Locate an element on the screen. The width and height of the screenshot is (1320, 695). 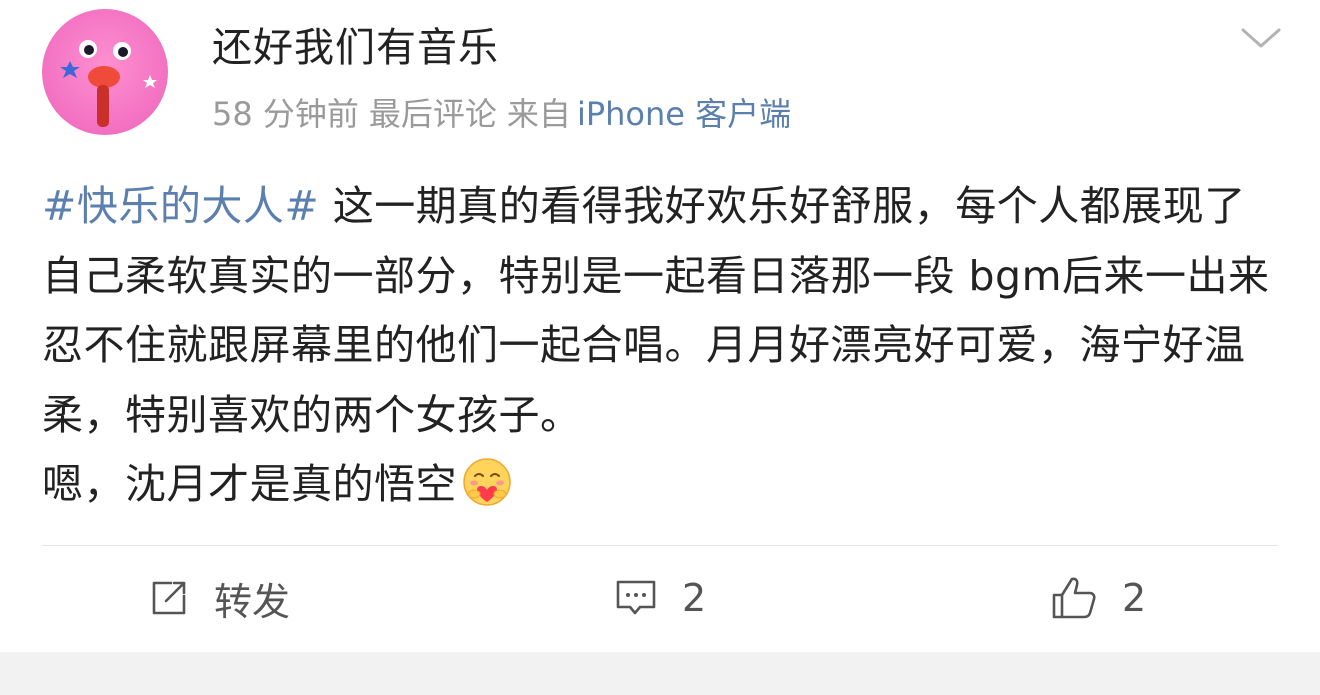
post-meta: 58 分钟前 最后评论 来自 iPhone 客户端 is located at coordinates (506, 114).